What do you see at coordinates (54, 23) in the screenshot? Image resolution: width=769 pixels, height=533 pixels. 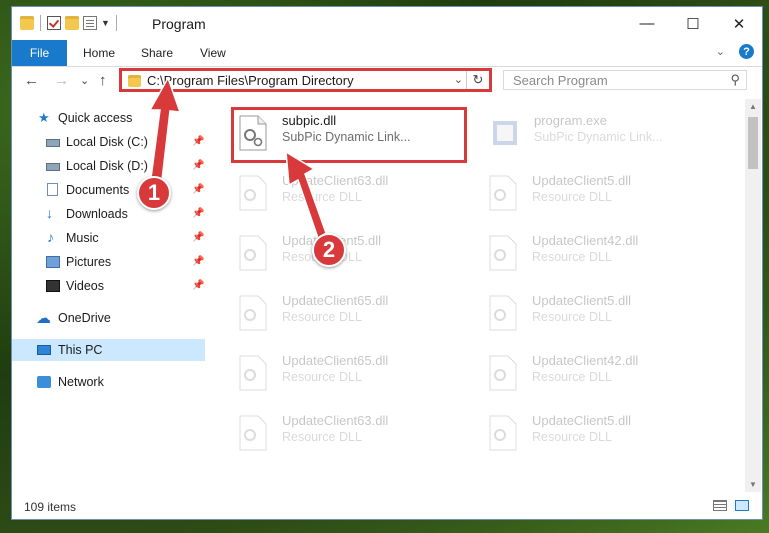 I see `properties-check-icon` at bounding box center [54, 23].